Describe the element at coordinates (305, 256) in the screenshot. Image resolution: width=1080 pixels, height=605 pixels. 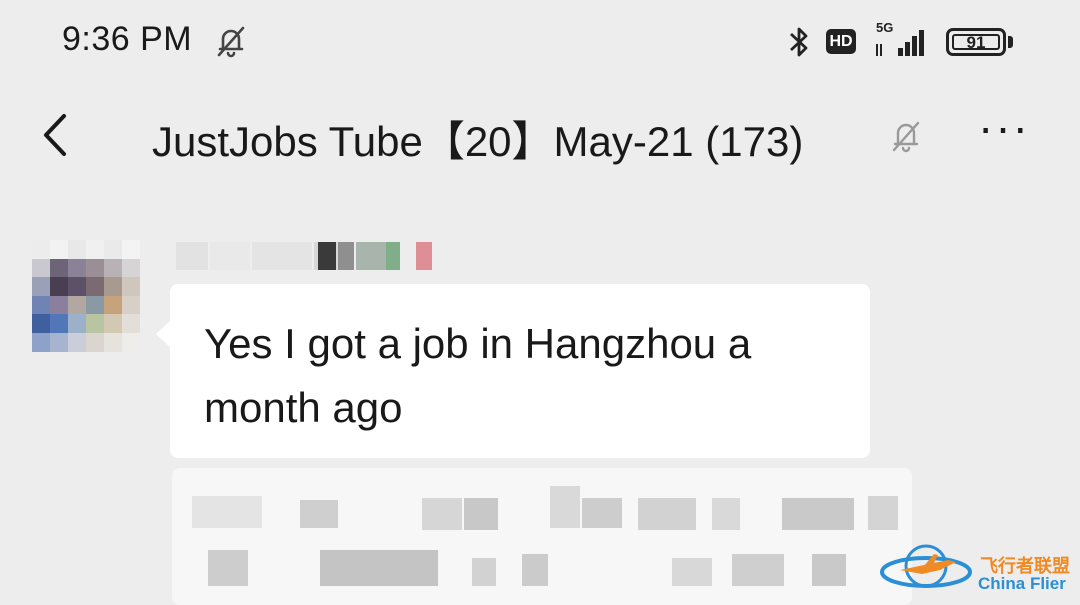
I see `sender-name-redacted` at that location.